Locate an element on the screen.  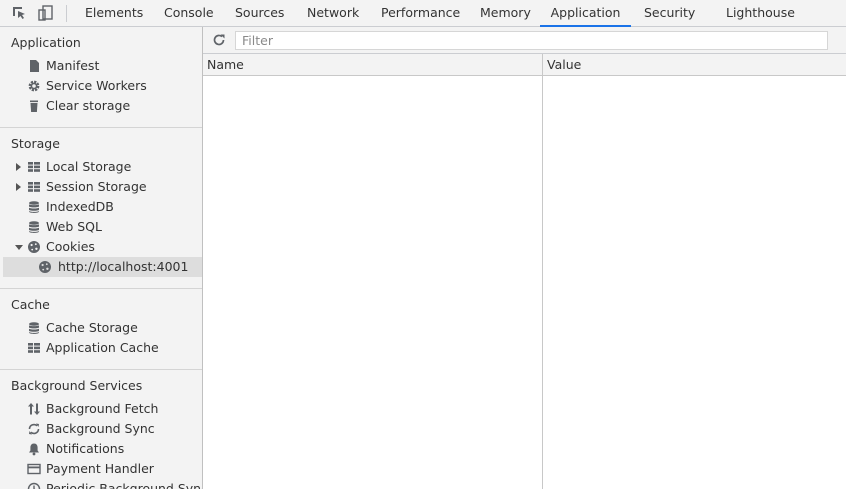
sidebar-item-background-sync: Background Sync is located at coordinates (101, 429).